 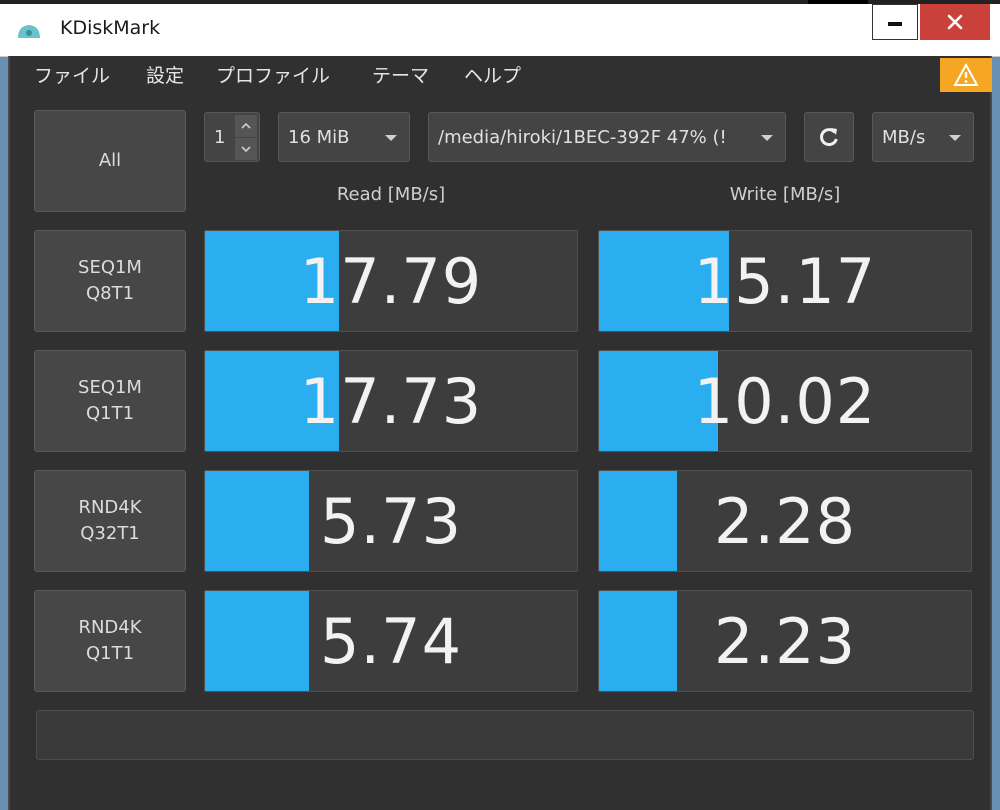 I want to click on read-result: 17.73, so click(x=391, y=401).